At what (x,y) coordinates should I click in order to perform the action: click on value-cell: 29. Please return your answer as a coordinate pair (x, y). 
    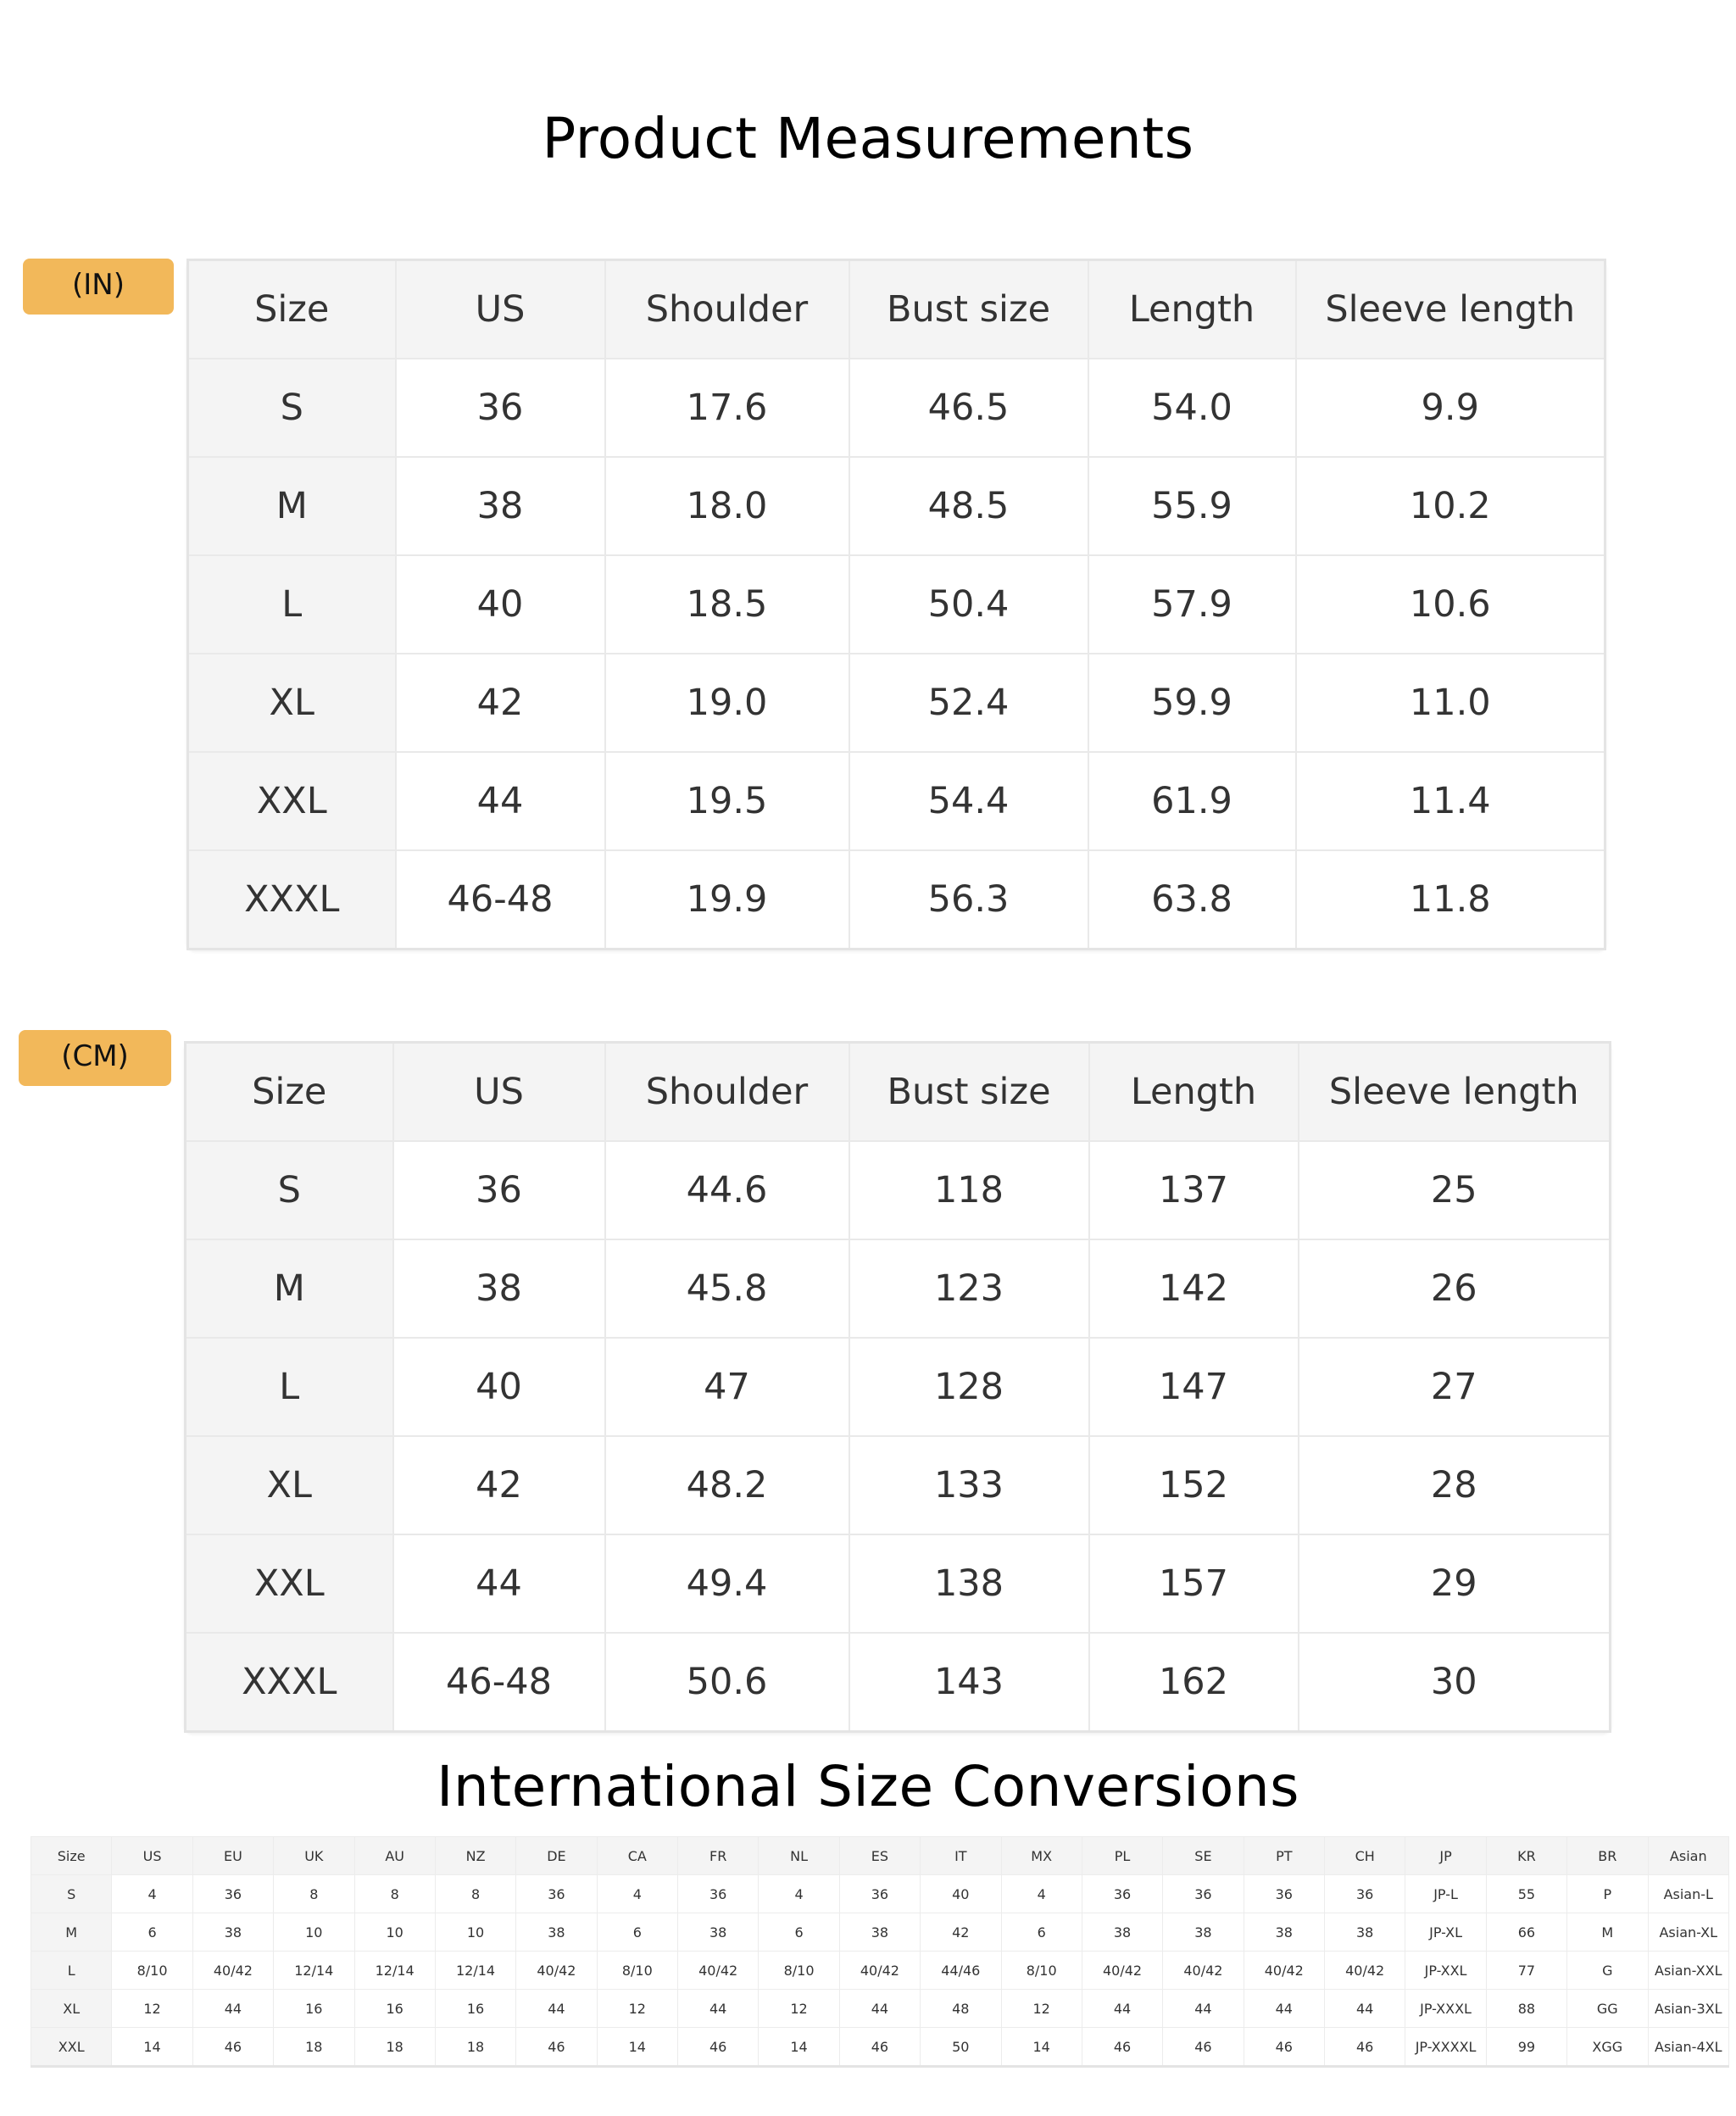
    Looking at the image, I should click on (1454, 1584).